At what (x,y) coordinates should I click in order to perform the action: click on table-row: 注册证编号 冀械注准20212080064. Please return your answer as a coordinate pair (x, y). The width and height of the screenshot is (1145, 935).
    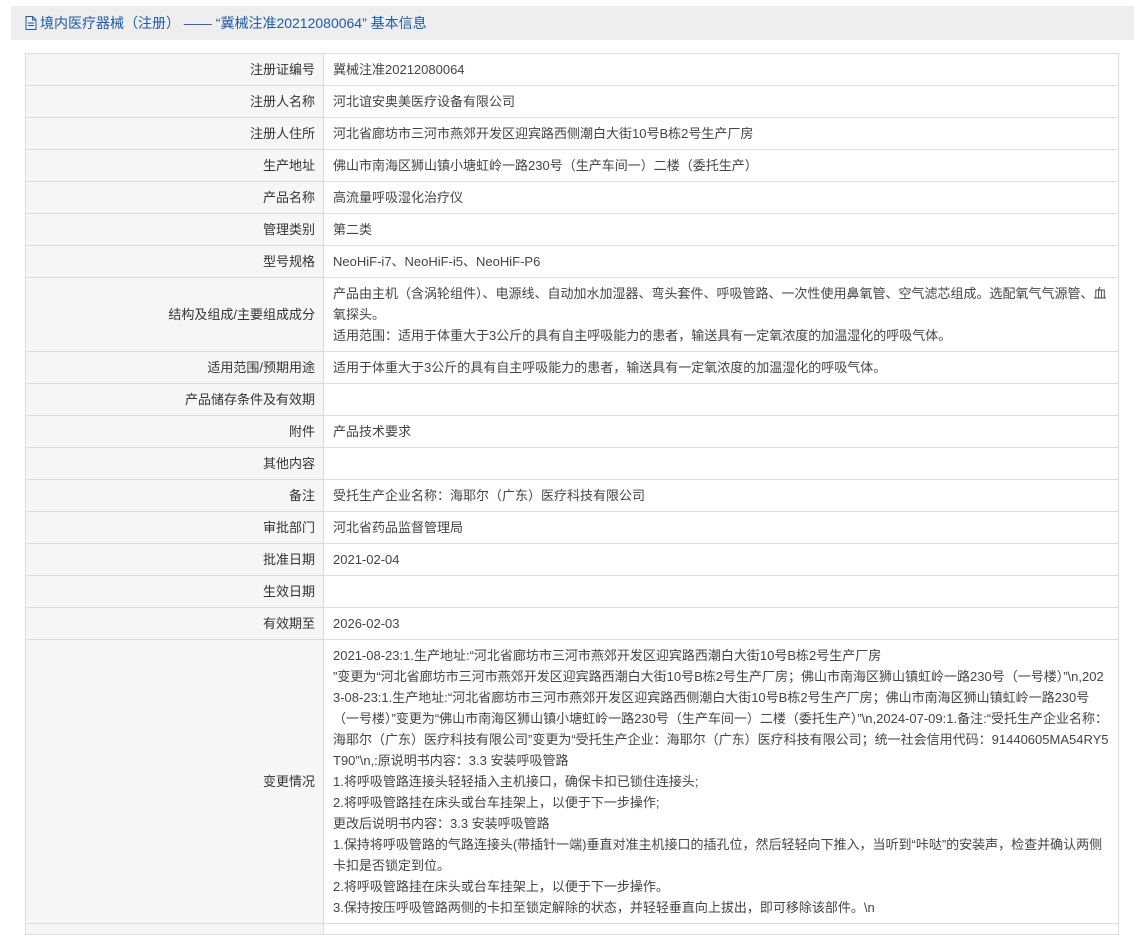
    Looking at the image, I should click on (572, 69).